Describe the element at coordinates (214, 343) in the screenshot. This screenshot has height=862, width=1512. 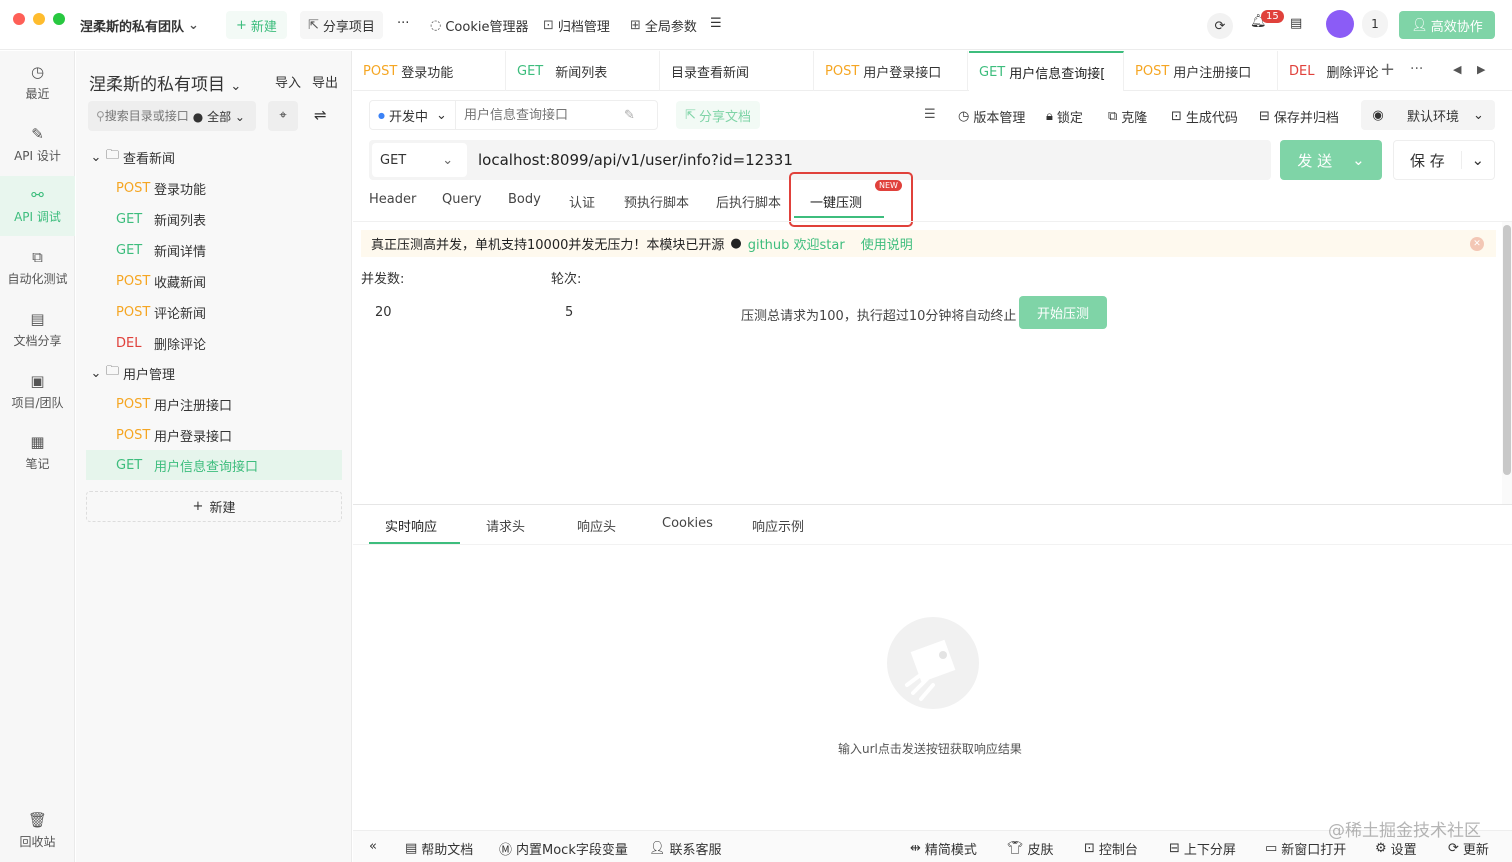
I see `tree-item: DEL 删除评论` at that location.